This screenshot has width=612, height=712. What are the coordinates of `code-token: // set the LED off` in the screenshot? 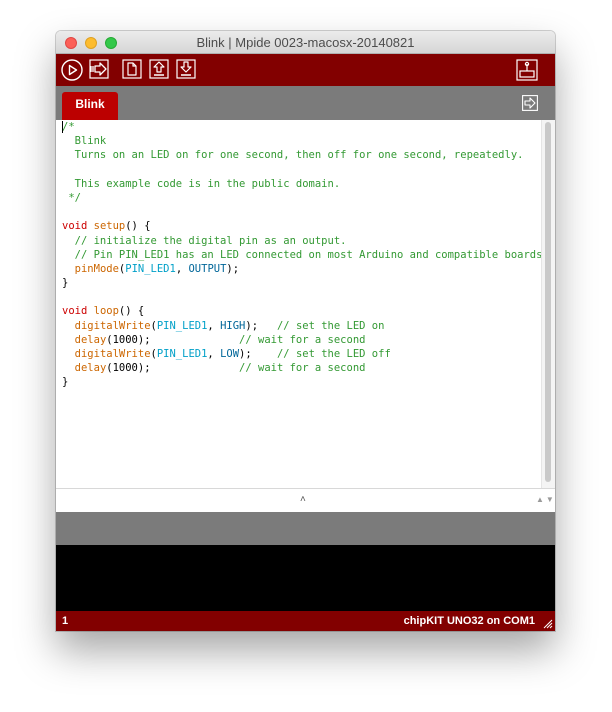 It's located at (333, 354).